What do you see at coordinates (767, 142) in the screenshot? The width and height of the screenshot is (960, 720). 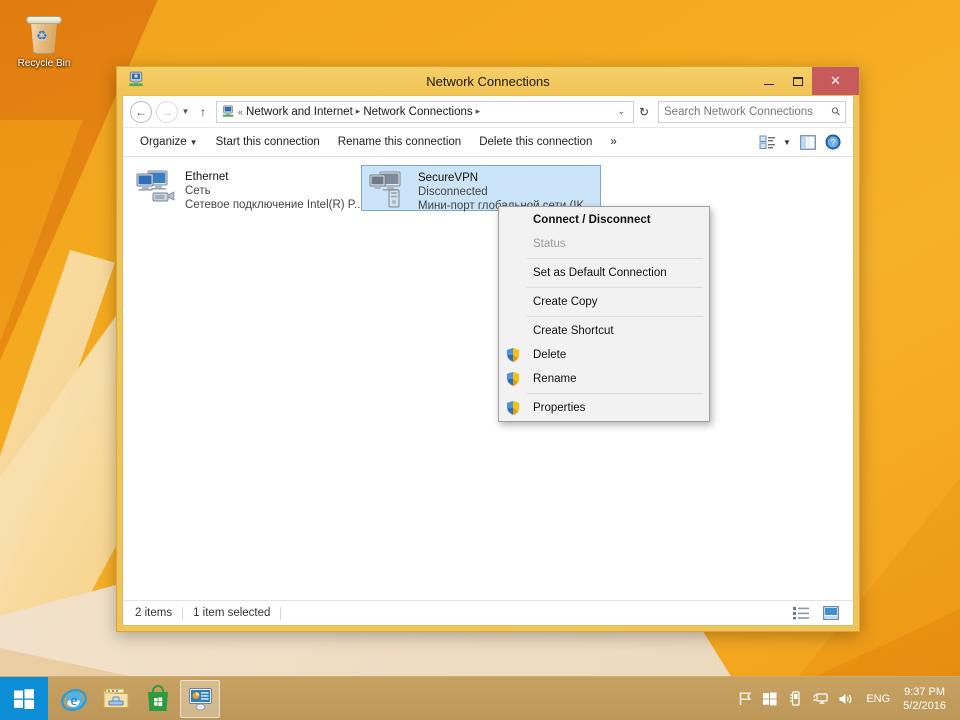 I see `view-options-icon` at bounding box center [767, 142].